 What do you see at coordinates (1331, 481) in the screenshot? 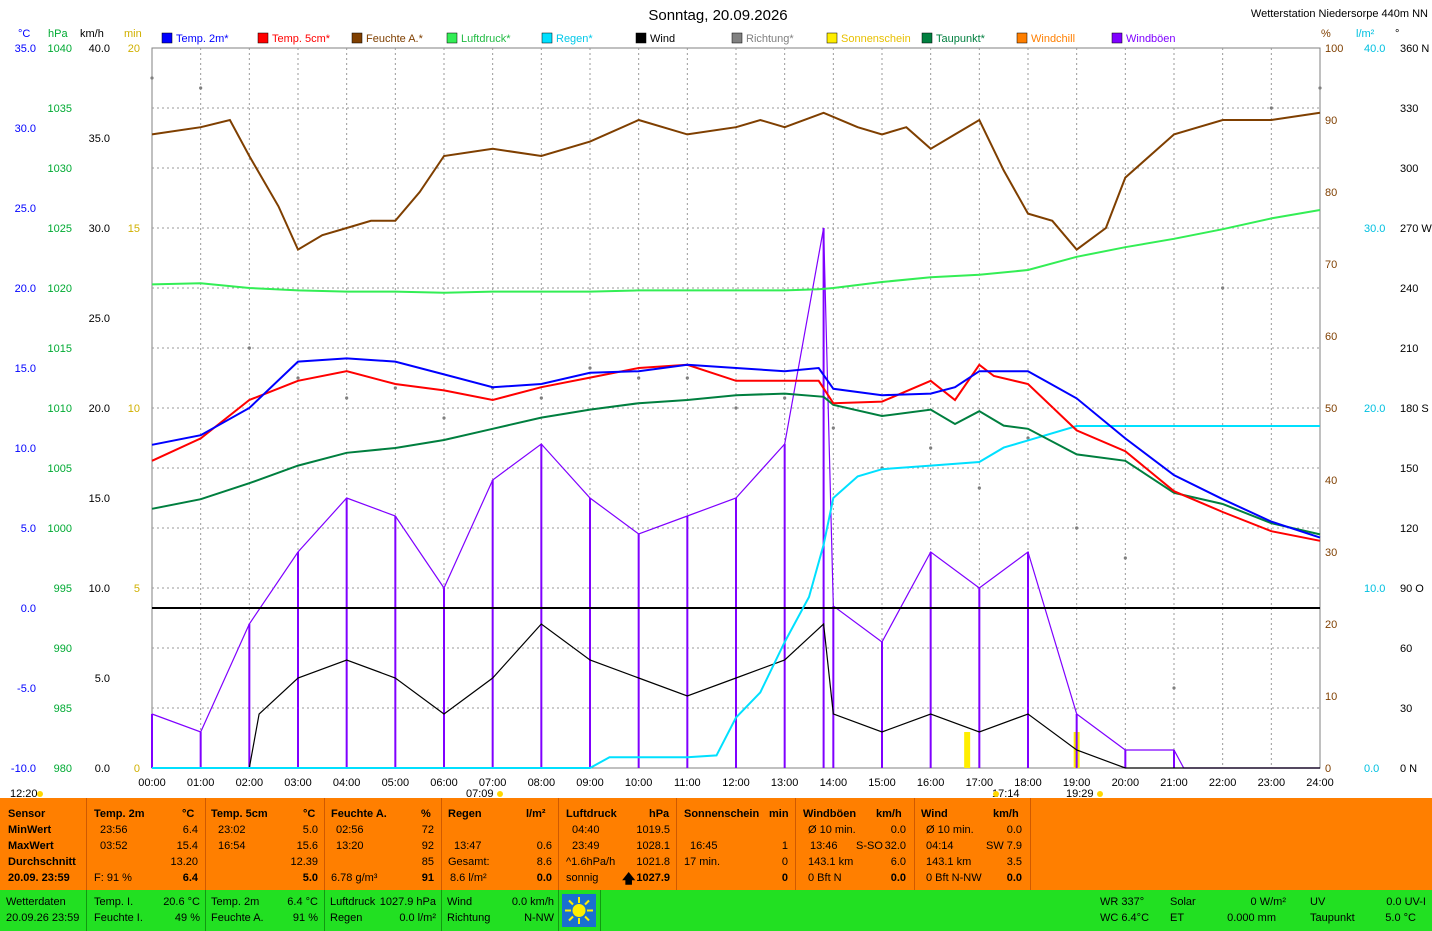
I see `y-tick-humidity: 40` at bounding box center [1331, 481].